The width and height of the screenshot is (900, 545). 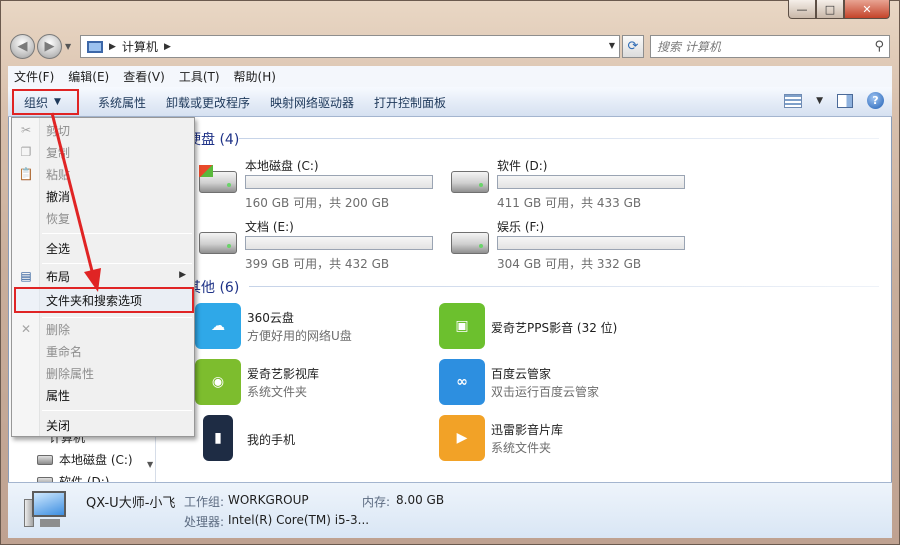 What do you see at coordinates (271, 440) in the screenshot?
I see `app-name: 我的手机` at bounding box center [271, 440].